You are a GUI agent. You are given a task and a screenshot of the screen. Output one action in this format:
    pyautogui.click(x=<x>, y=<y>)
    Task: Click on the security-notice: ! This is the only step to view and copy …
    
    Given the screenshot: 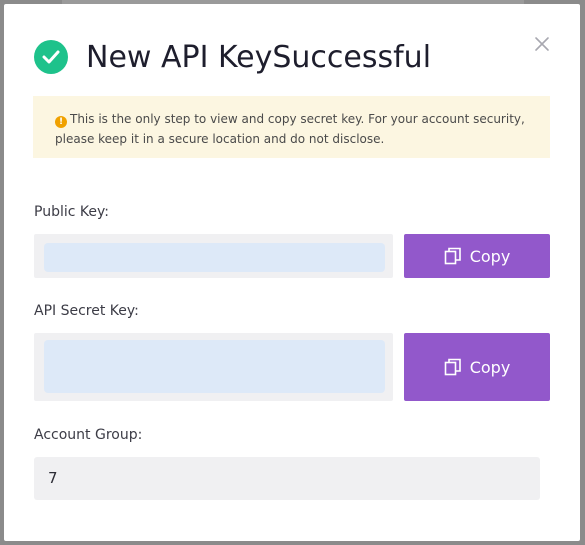 What is the action you would take?
    pyautogui.click(x=291, y=127)
    